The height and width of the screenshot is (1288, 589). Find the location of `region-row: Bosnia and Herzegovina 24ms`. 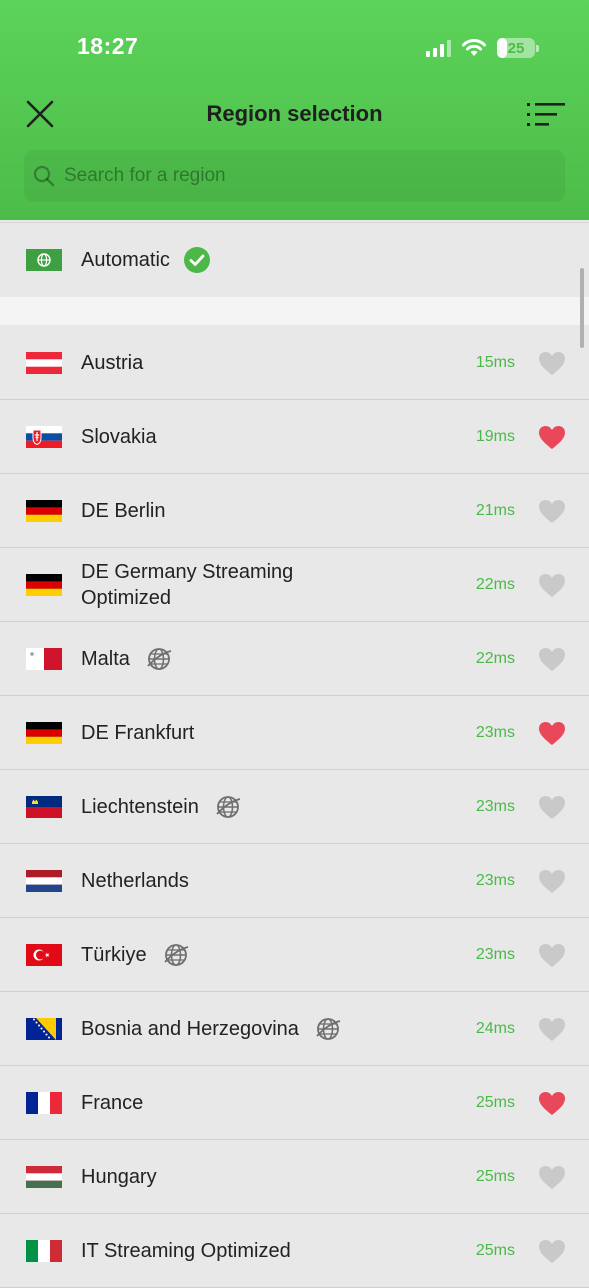

region-row: Bosnia and Herzegovina 24ms is located at coordinates (294, 1029).